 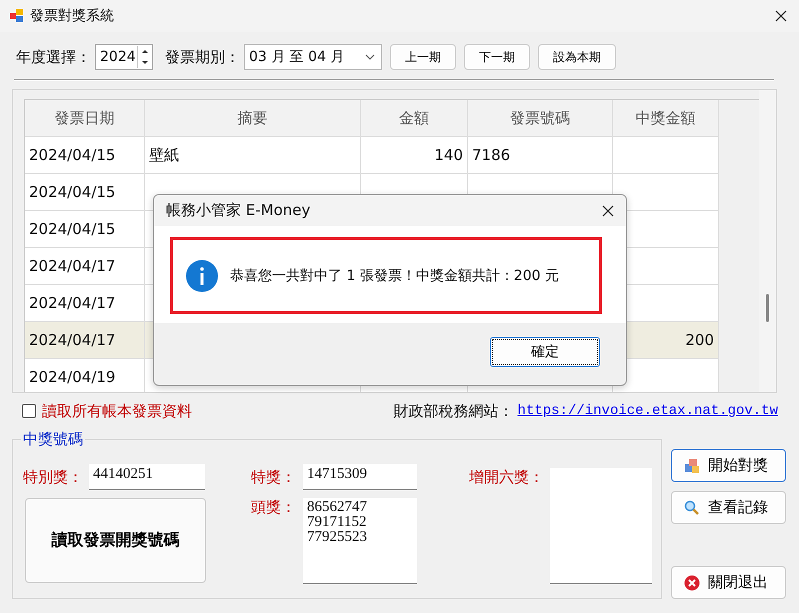 I want to click on field-label: 頭獎：, so click(x=274, y=507).